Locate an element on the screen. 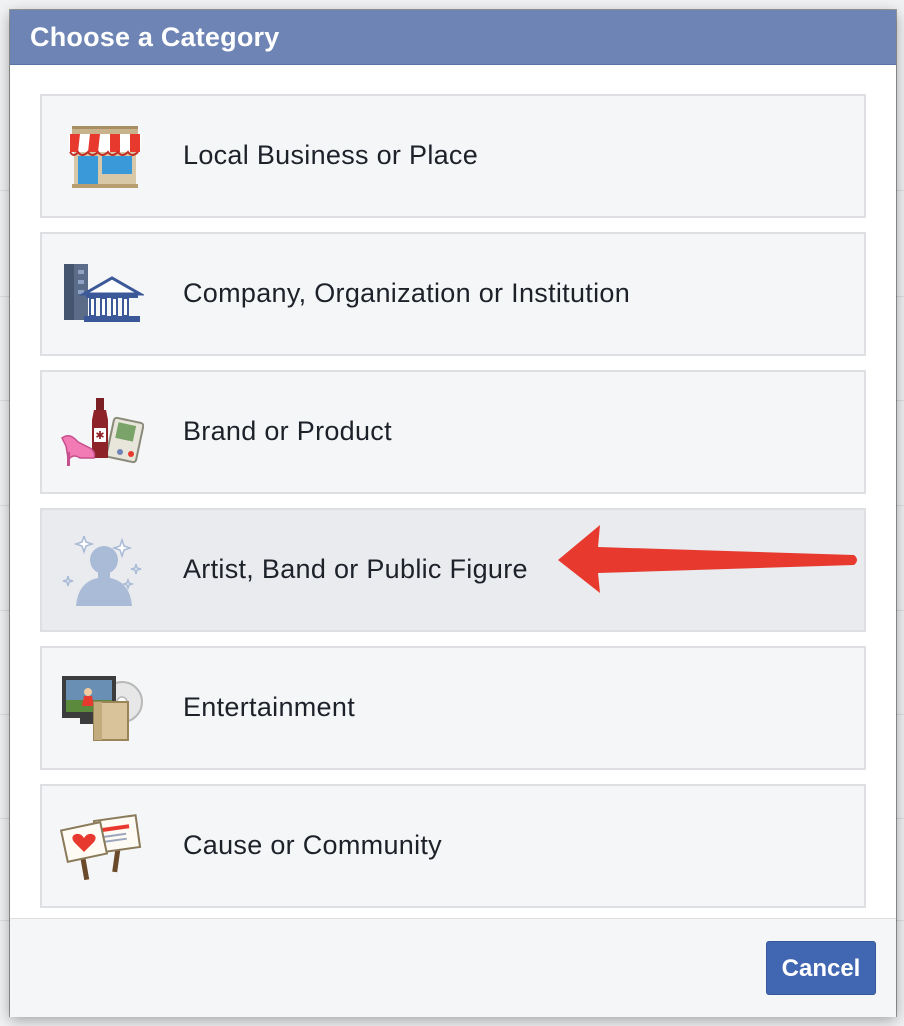 This screenshot has width=904, height=1026. cancel-button: Cancel is located at coordinates (821, 968).